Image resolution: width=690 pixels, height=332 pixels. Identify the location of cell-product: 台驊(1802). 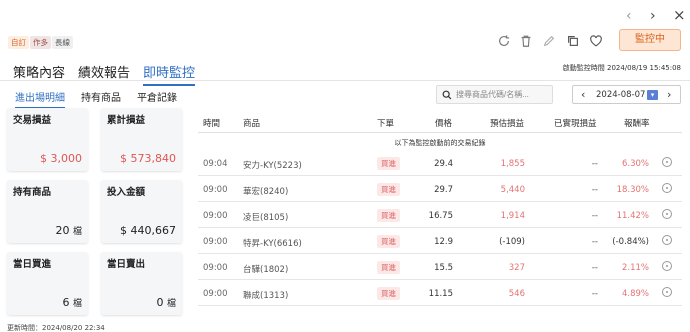
(266, 270).